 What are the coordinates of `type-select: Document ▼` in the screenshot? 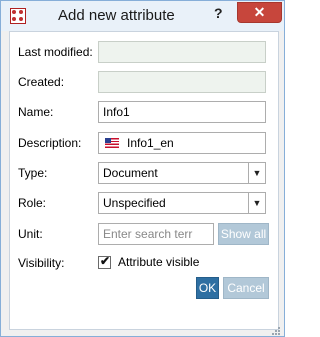 It's located at (182, 173).